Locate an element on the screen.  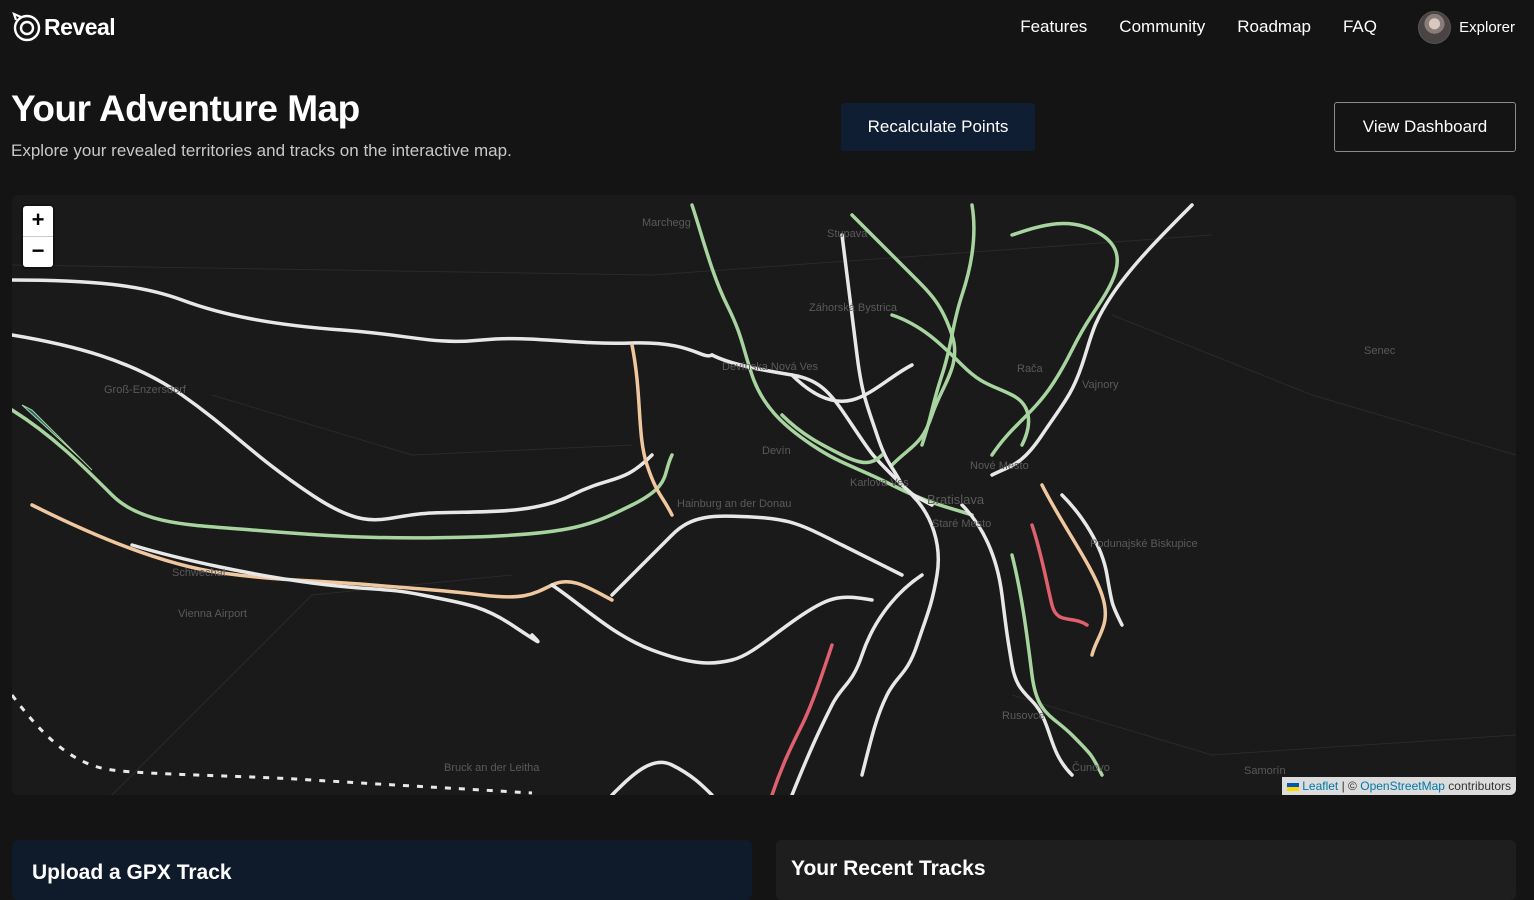
nav-link-community: Community is located at coordinates (1162, 27).